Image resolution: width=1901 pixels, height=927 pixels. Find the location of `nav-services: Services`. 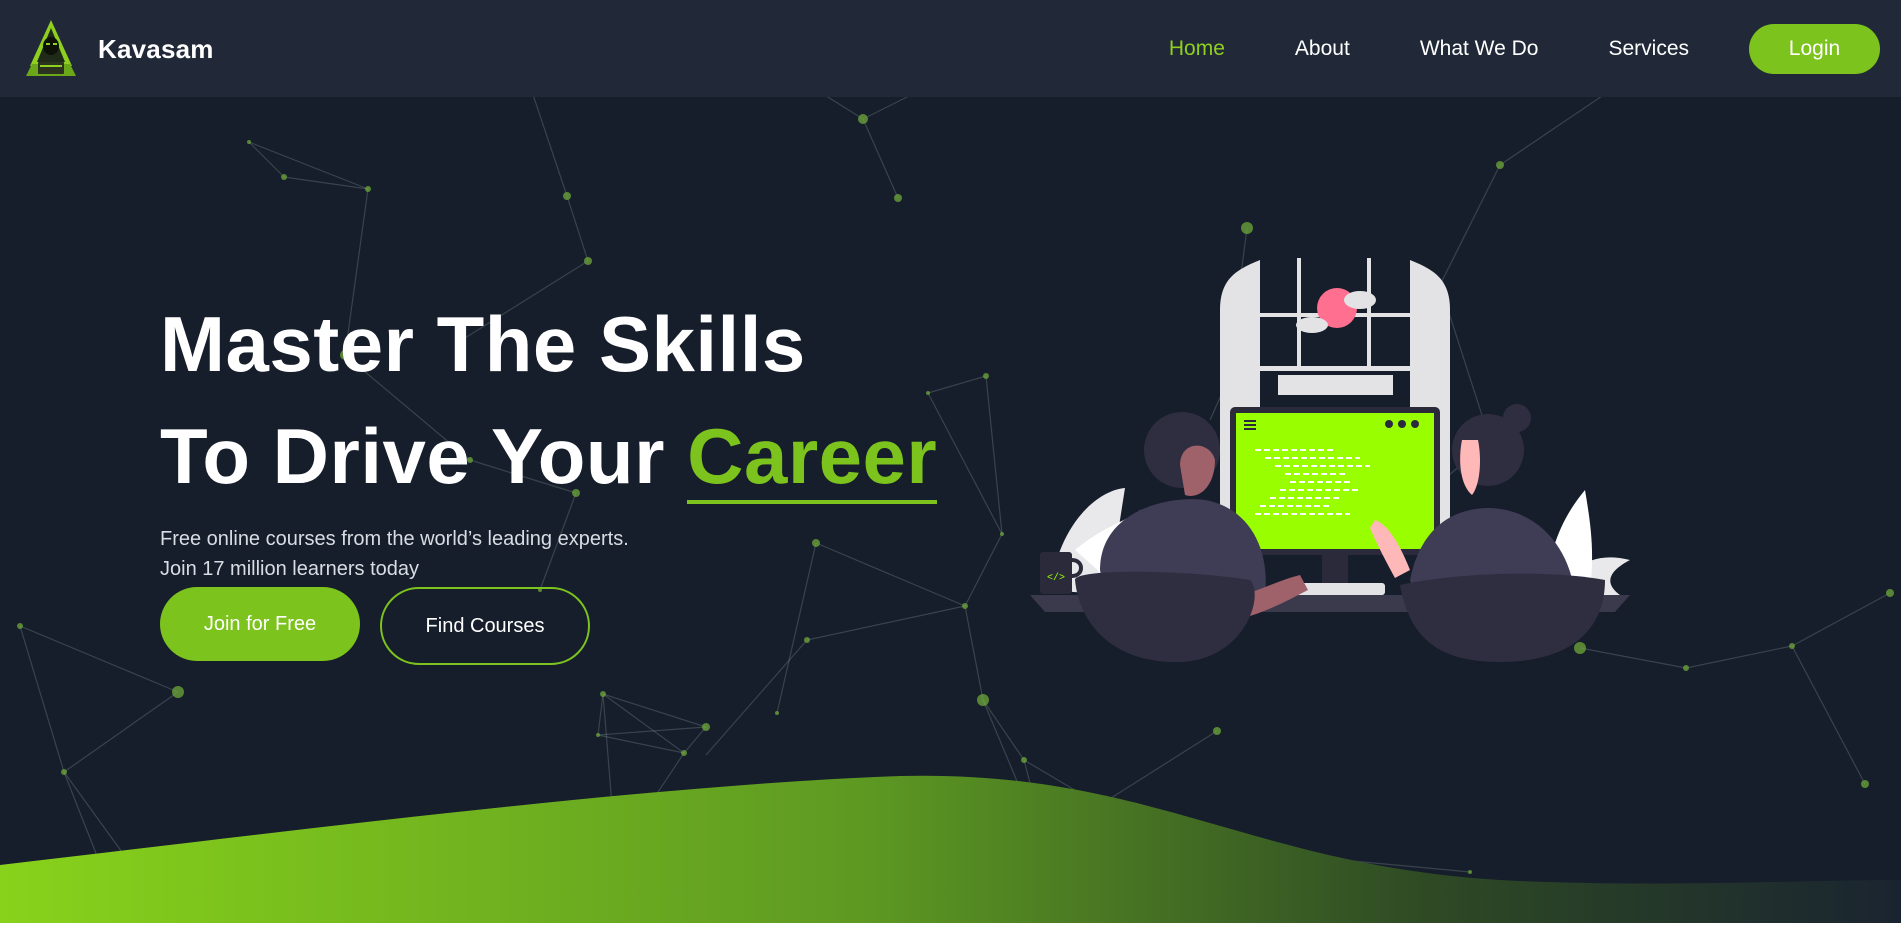

nav-services: Services is located at coordinates (1648, 49).